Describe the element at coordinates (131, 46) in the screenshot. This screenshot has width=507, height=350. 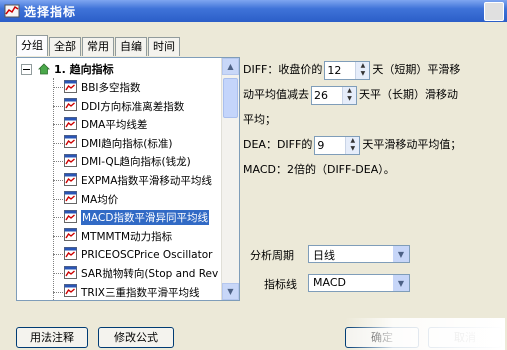
I see `tab-custom: 自编` at that location.